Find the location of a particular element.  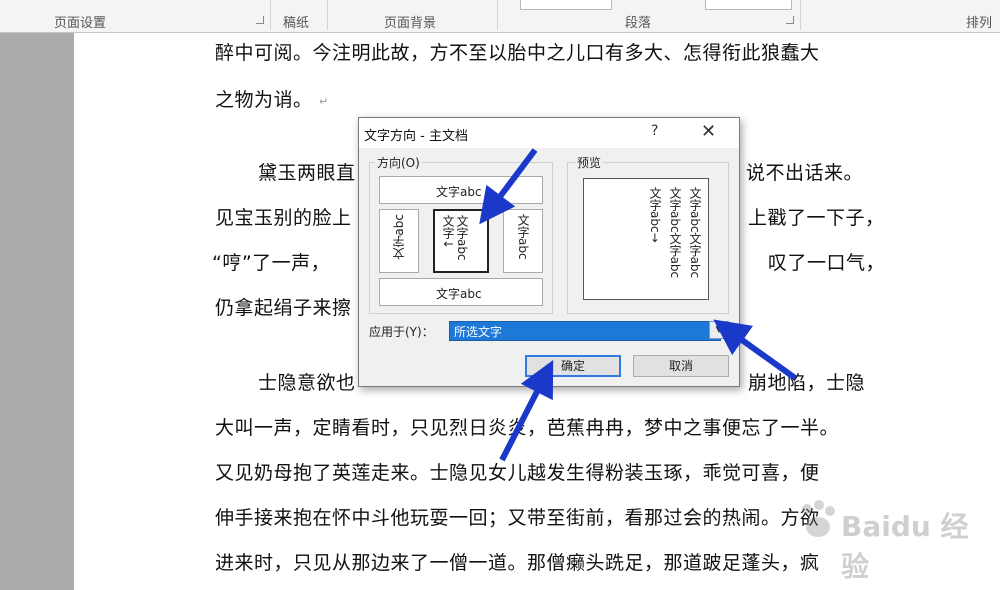

spacing-box is located at coordinates (748, 5).